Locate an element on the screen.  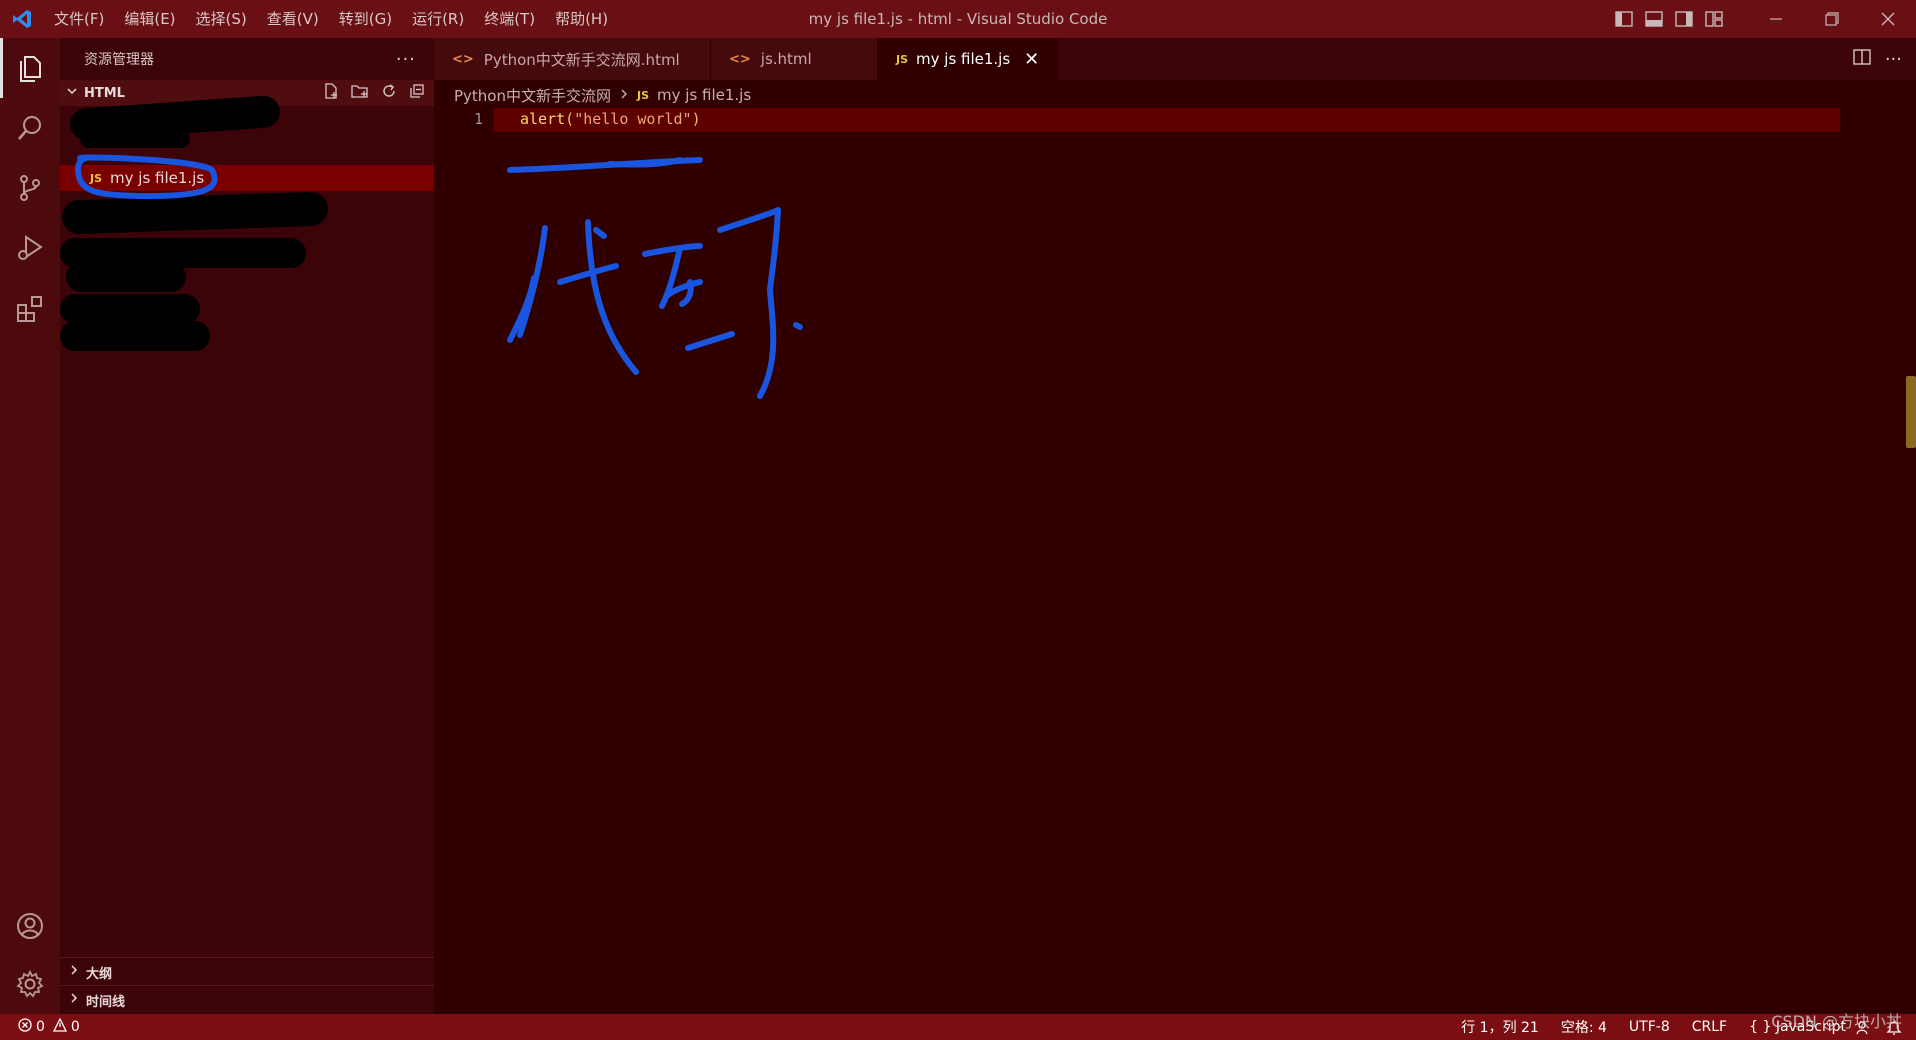
run-debug-icon is located at coordinates (30, 248).